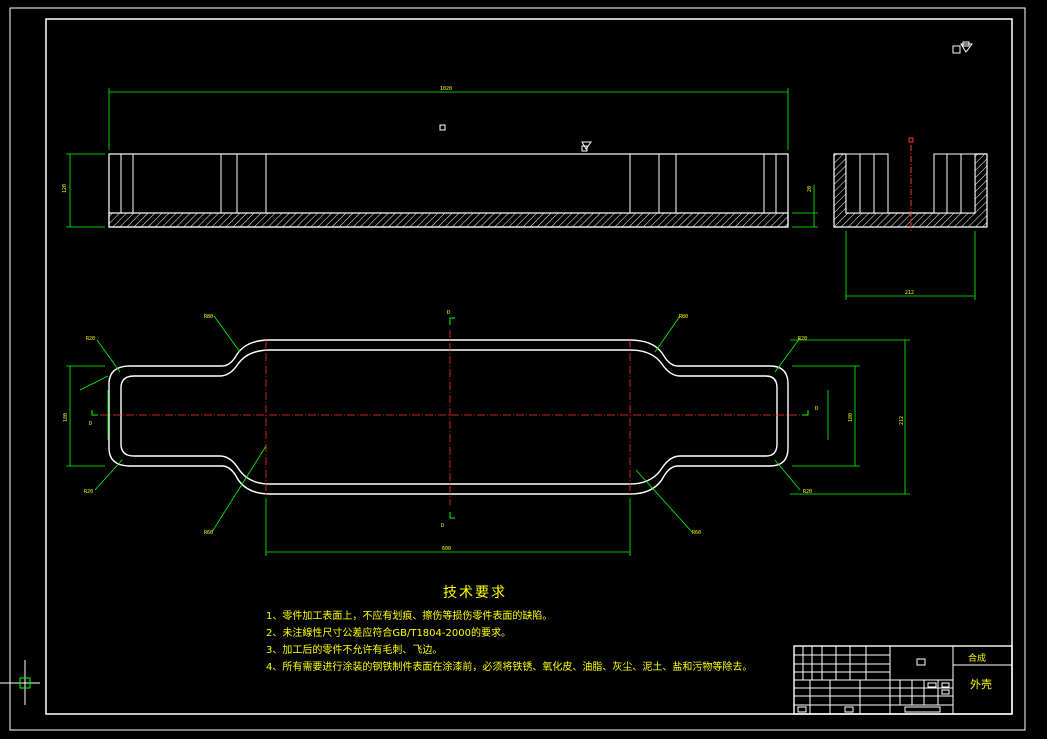 This screenshot has height=739, width=1047. What do you see at coordinates (90, 339) in the screenshot?
I see `radius-left-top: R20` at bounding box center [90, 339].